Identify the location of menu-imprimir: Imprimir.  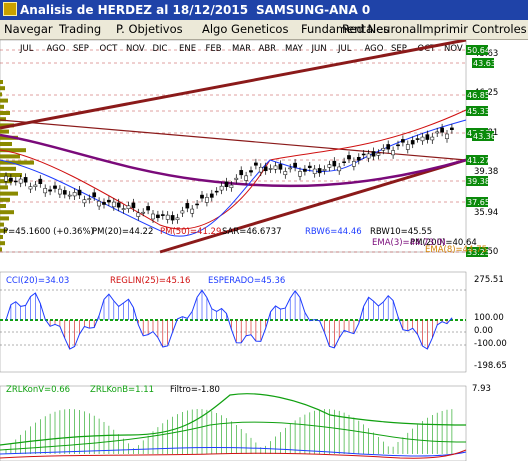
(443, 29).